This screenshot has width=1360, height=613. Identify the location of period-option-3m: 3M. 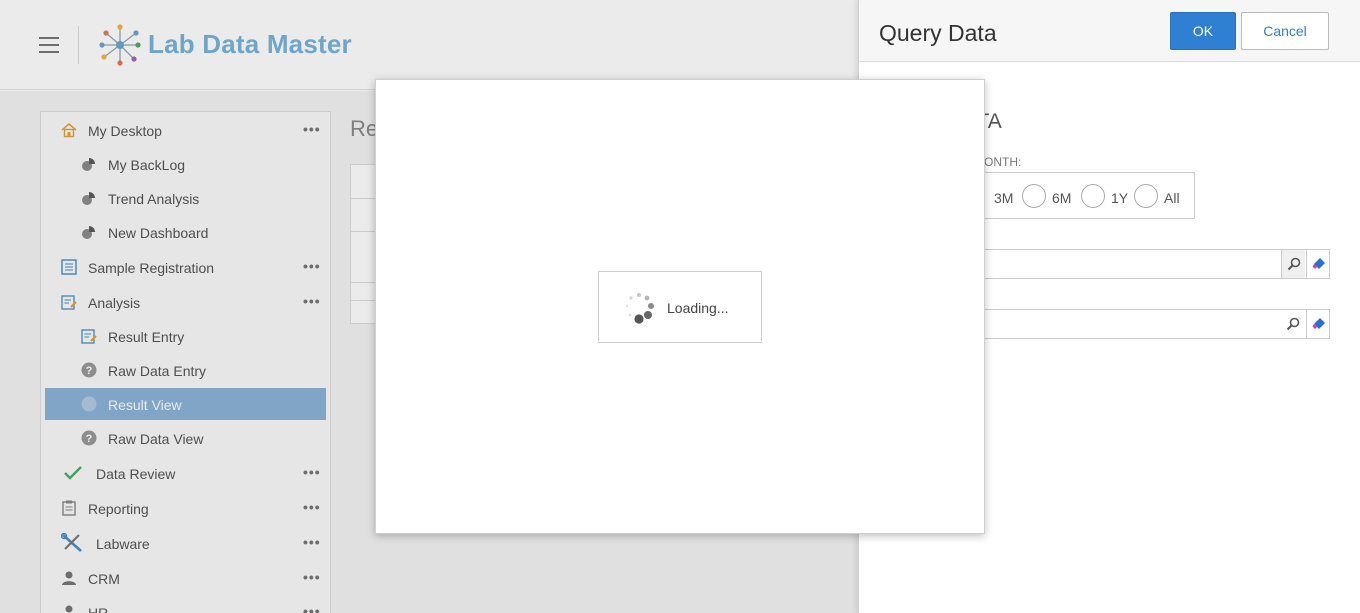
(1006, 196).